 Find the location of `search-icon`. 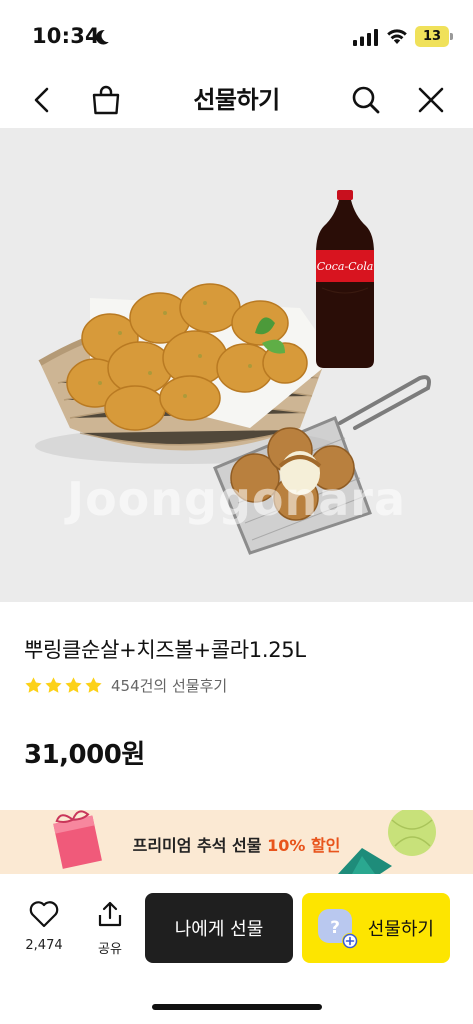

search-icon is located at coordinates (366, 100).